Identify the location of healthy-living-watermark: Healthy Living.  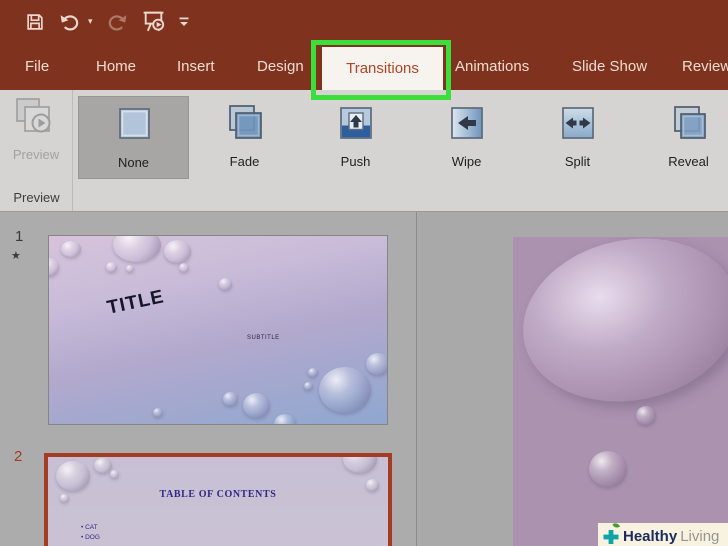
(663, 534).